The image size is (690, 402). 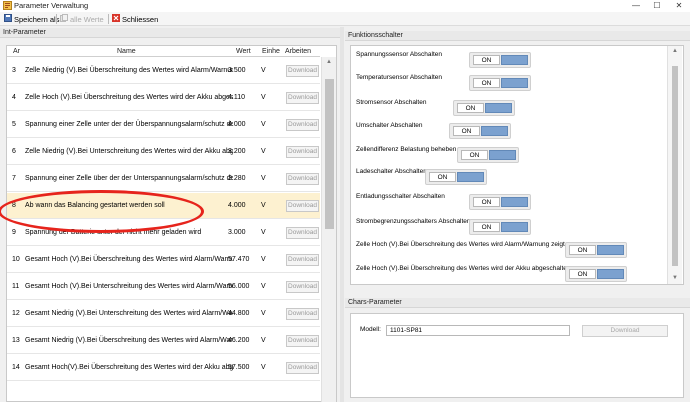 What do you see at coordinates (328, 229) in the screenshot?
I see `grid-scrollbar: ▲` at bounding box center [328, 229].